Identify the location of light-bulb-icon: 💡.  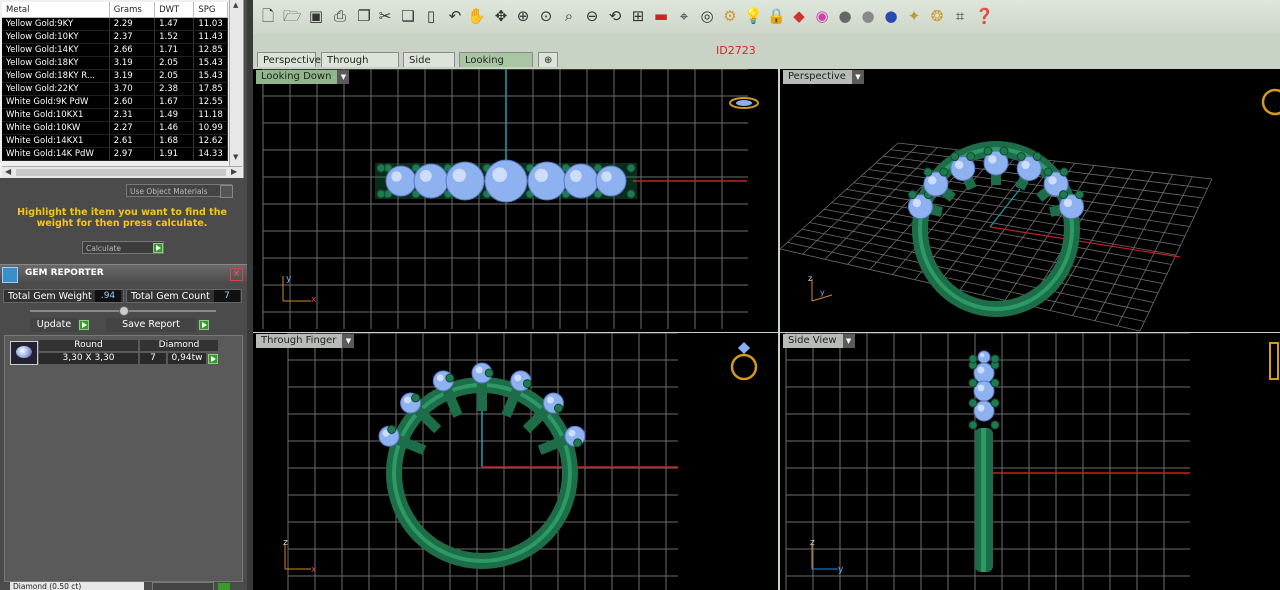
(753, 16).